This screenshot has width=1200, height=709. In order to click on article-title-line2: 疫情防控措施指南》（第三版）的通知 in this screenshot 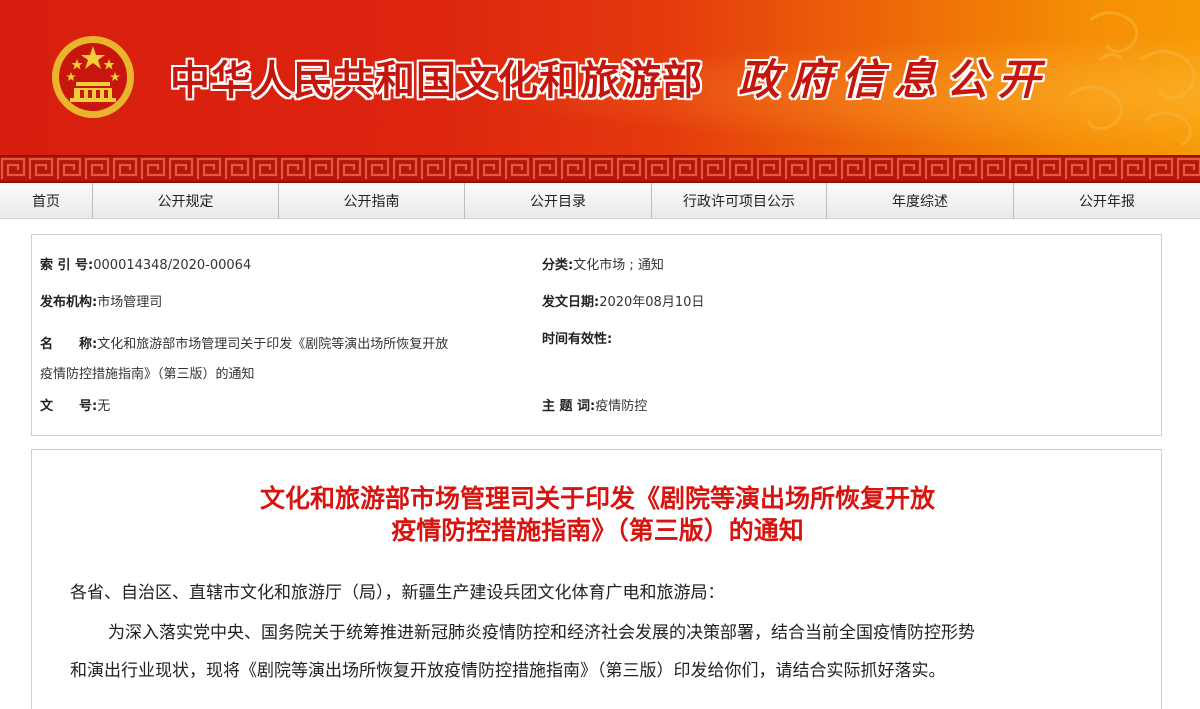, I will do `click(597, 530)`.